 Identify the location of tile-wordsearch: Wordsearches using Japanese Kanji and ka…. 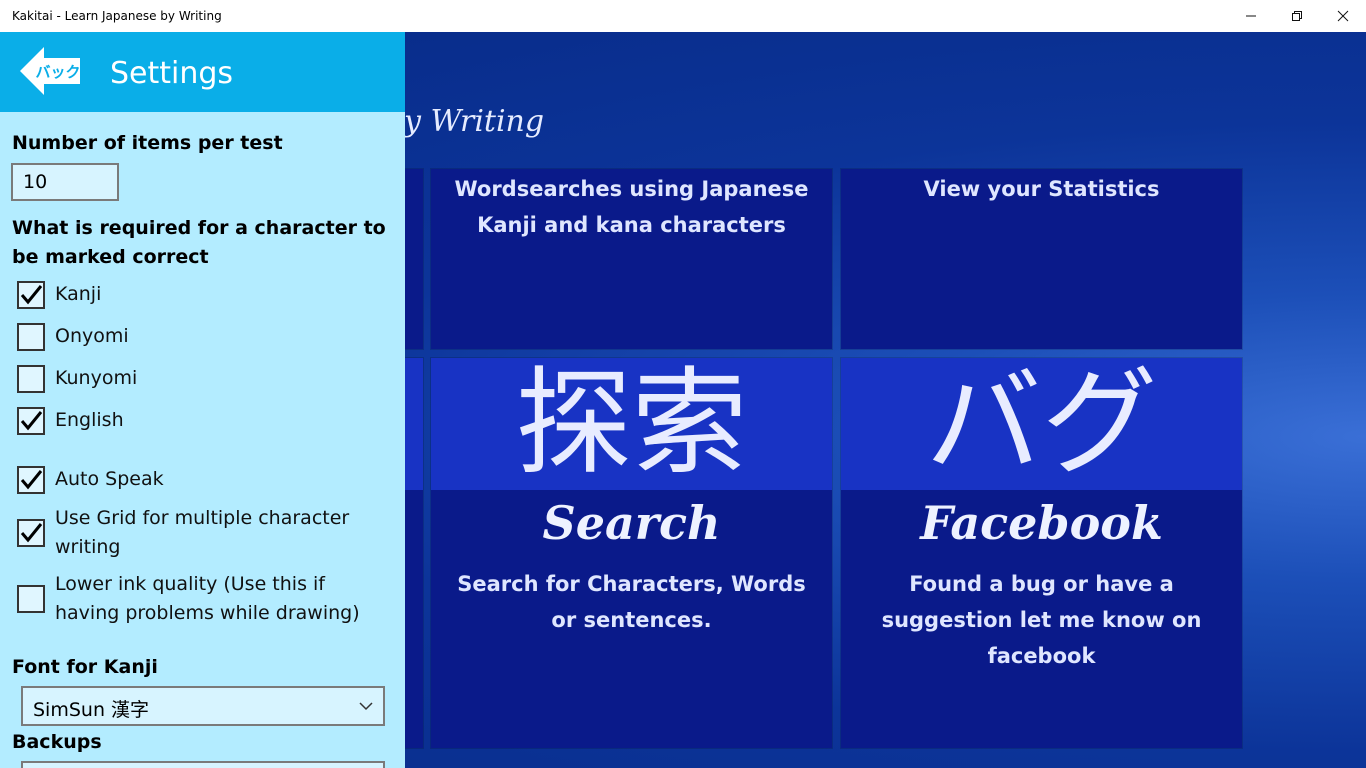
(631, 259).